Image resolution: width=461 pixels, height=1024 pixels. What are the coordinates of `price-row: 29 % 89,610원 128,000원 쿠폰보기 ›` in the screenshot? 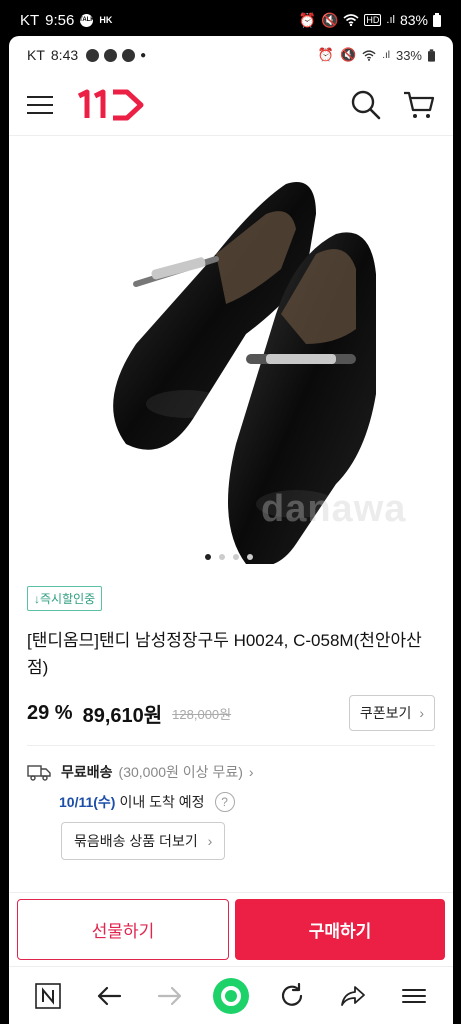 It's located at (231, 706).